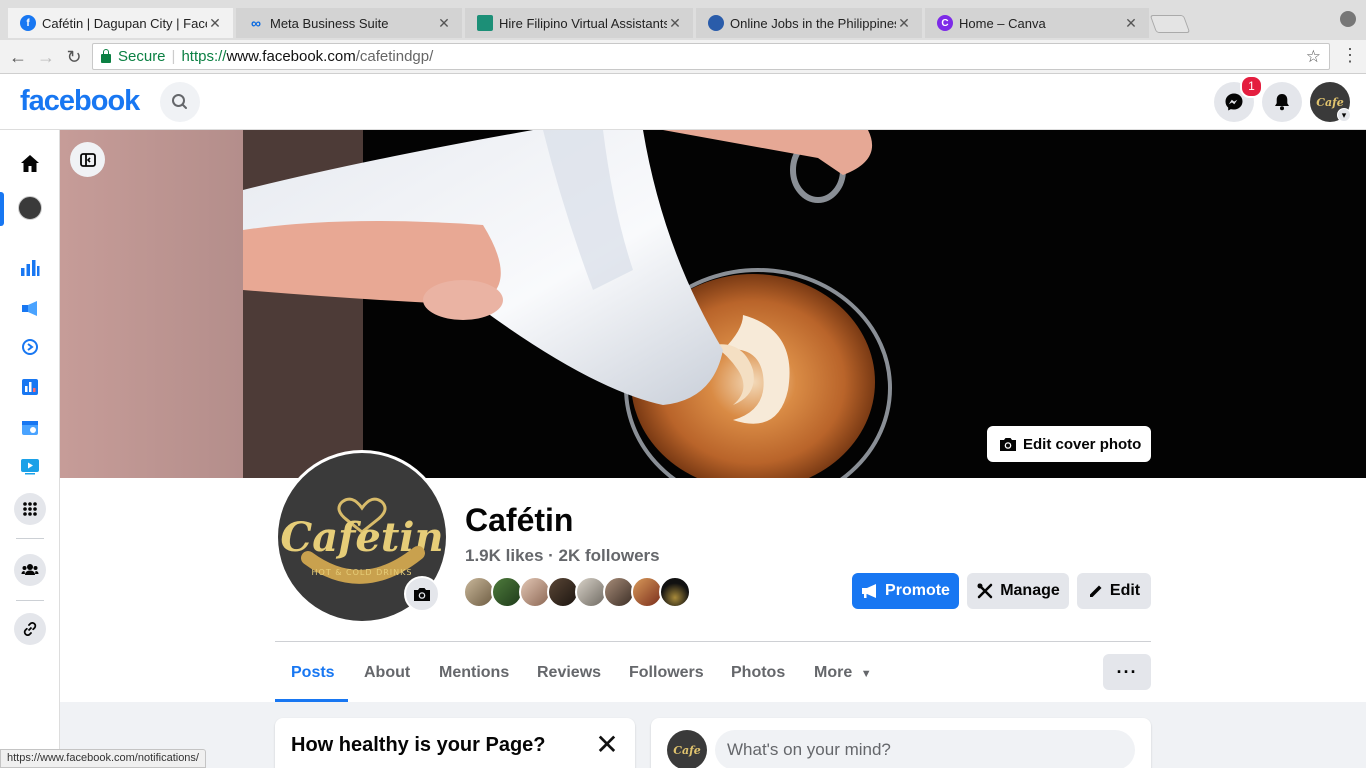 The image size is (1366, 768). What do you see at coordinates (313, 673) in the screenshot?
I see `tab-posts: Posts` at bounding box center [313, 673].